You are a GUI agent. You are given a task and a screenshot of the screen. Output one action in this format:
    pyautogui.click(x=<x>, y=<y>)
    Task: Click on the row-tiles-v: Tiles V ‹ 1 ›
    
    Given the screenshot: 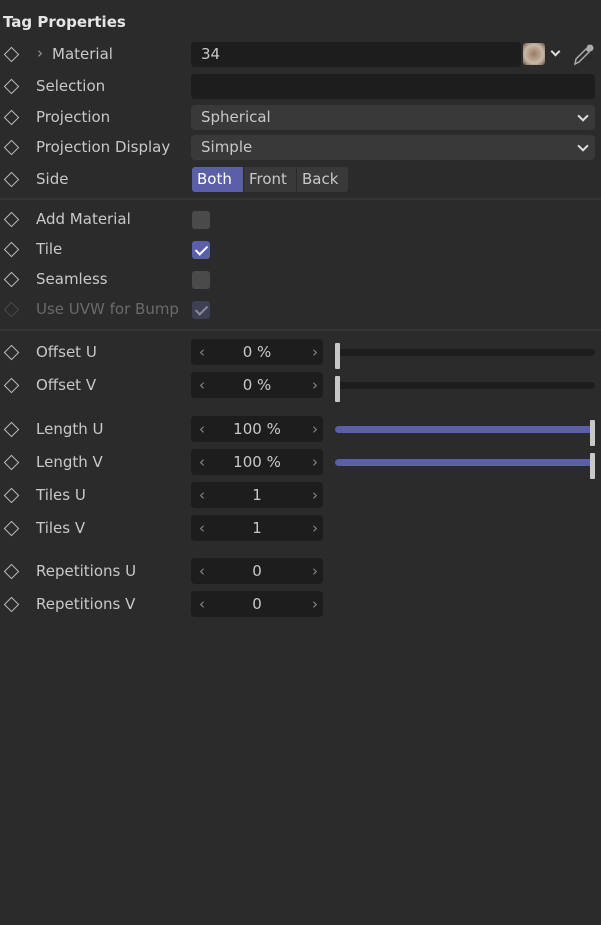 What is the action you would take?
    pyautogui.click(x=300, y=529)
    